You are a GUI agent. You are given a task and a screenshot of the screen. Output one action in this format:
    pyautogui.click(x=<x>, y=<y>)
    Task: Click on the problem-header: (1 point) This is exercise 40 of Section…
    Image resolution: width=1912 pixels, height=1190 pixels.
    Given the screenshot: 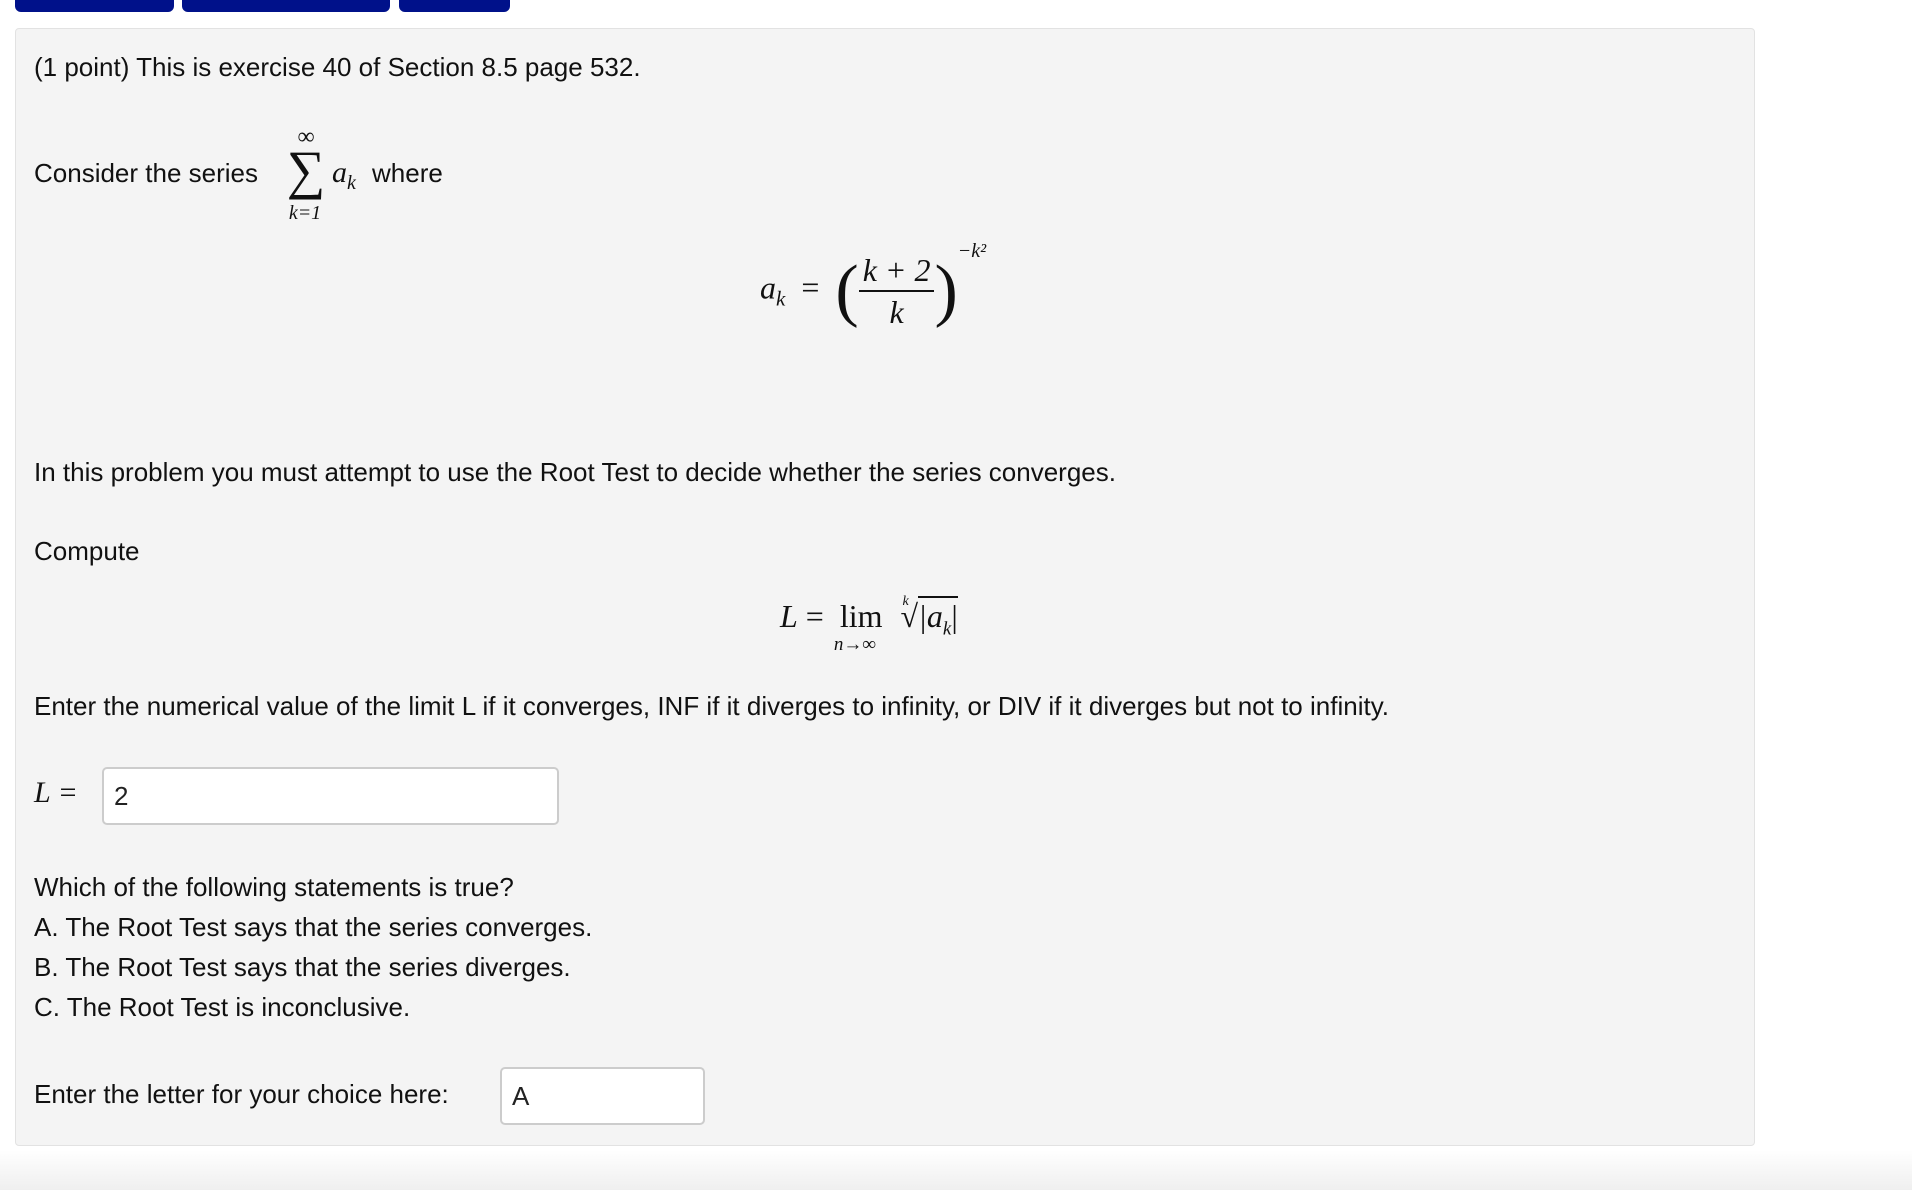 What is the action you would take?
    pyautogui.click(x=337, y=67)
    